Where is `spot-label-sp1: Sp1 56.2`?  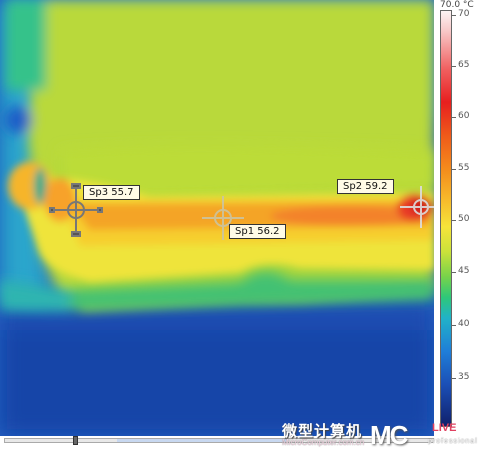
spot-label-sp1: Sp1 56.2 is located at coordinates (257, 231).